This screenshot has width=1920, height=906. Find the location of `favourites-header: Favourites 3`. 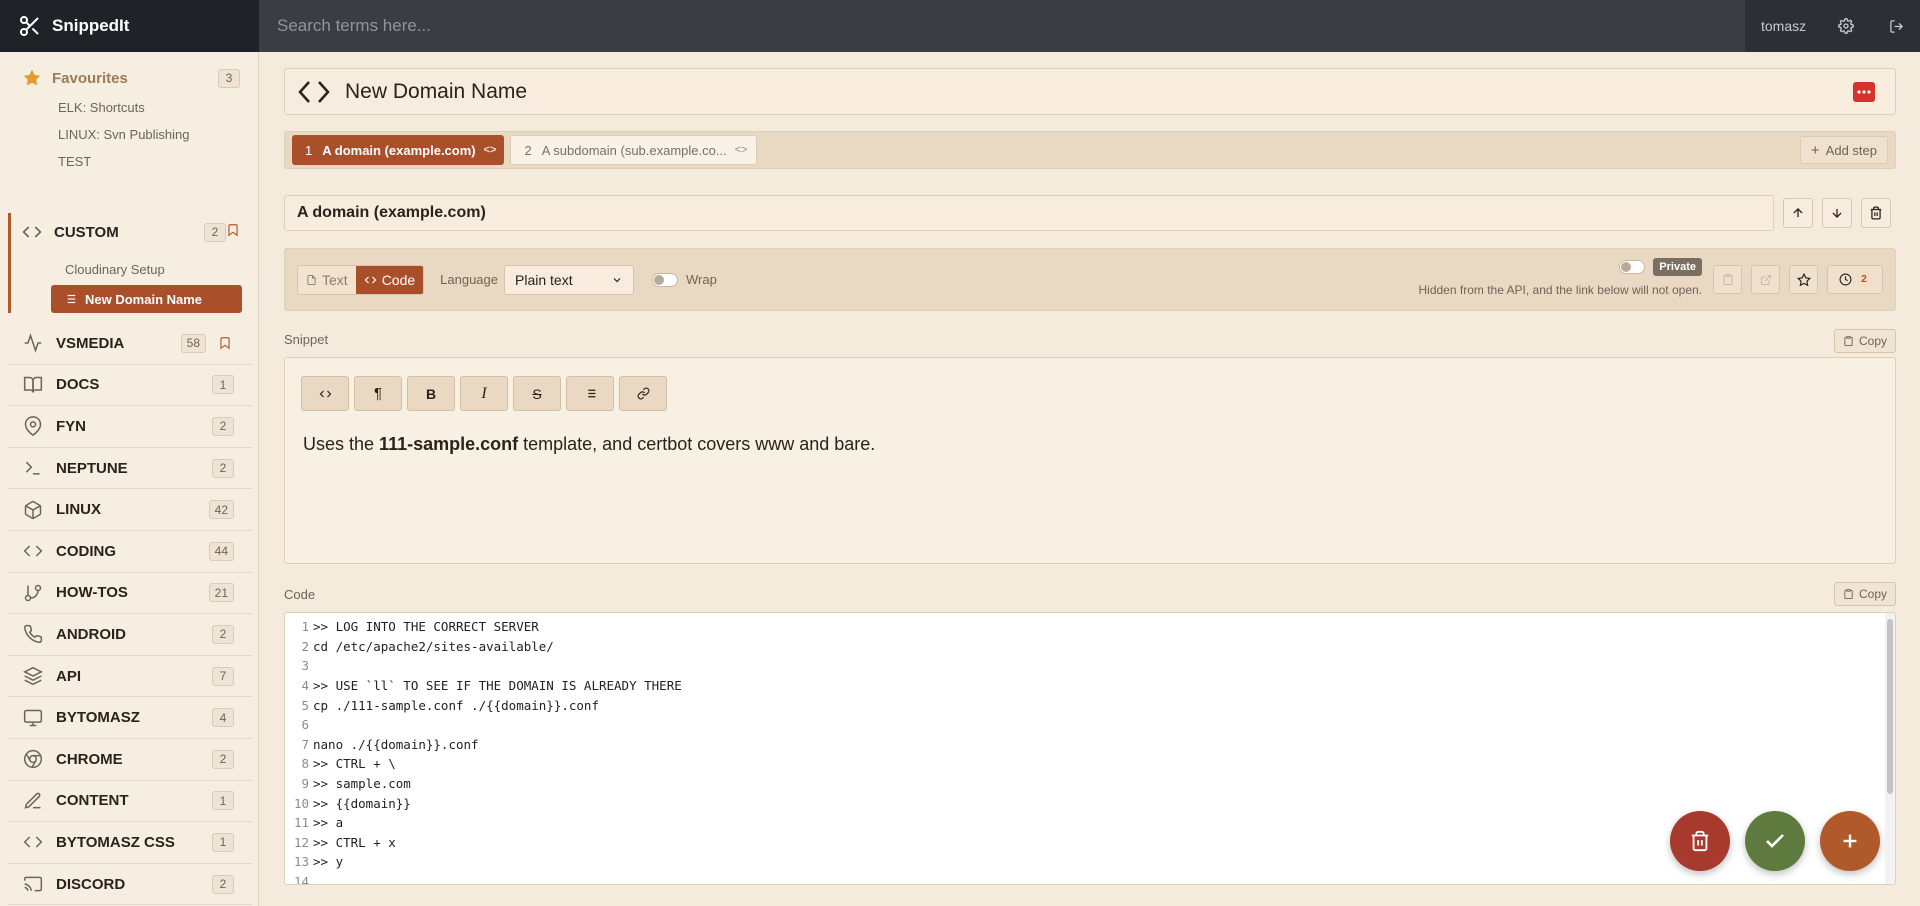

favourites-header: Favourites 3 is located at coordinates (129, 72).